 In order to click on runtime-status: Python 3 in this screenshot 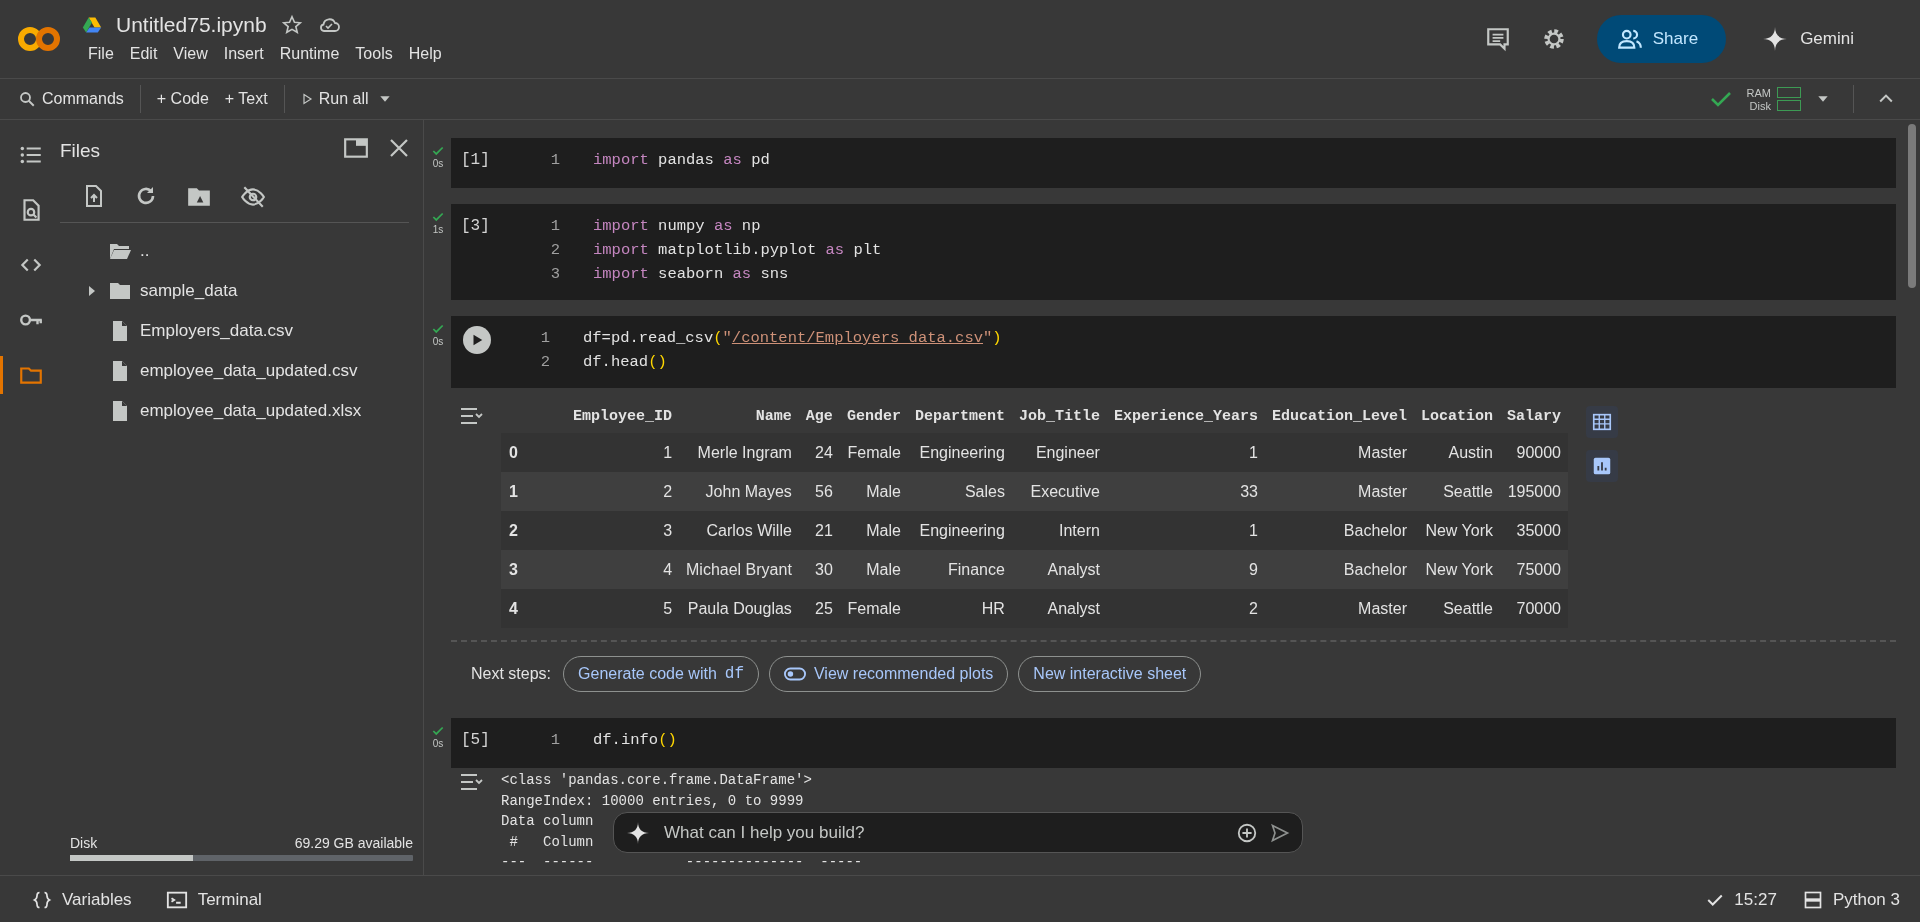, I will do `click(1851, 899)`.